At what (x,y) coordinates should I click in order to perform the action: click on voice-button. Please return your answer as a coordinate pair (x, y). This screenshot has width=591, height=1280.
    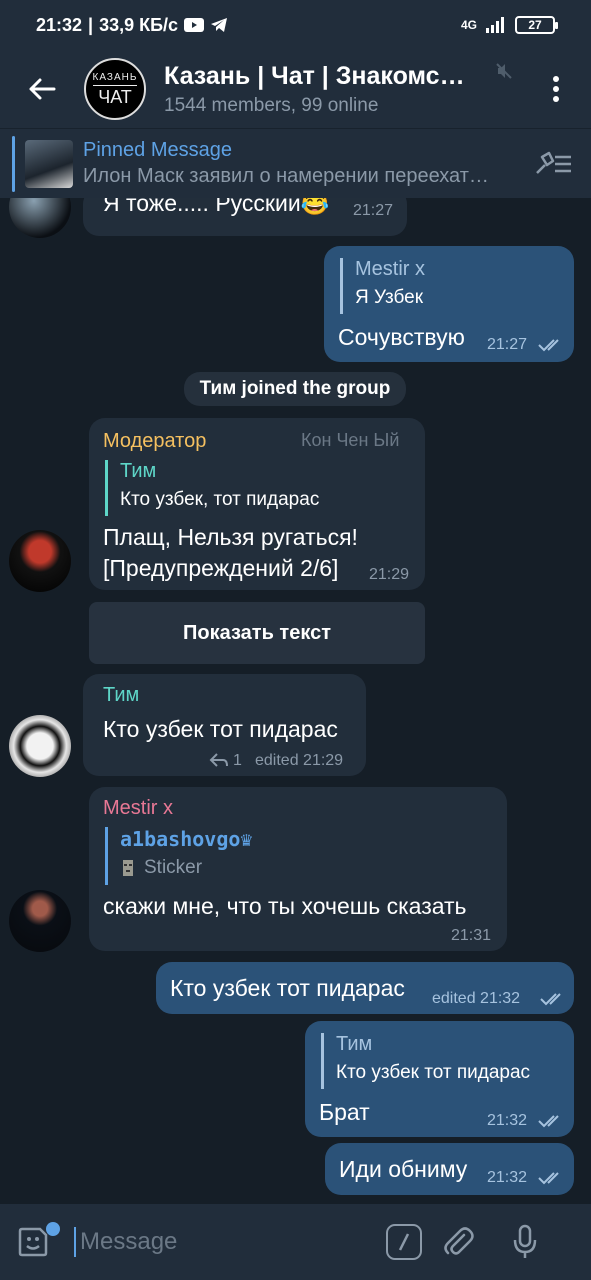
    Looking at the image, I should click on (525, 1242).